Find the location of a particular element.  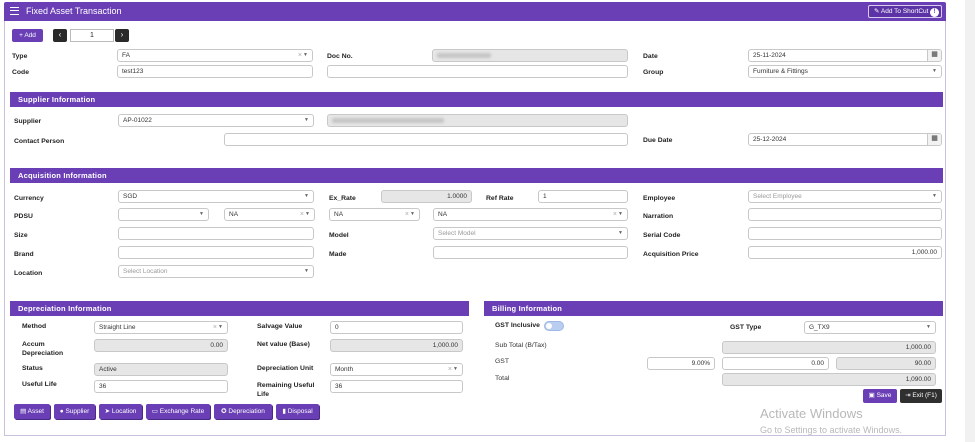

asset-button: ▤ Asset is located at coordinates (32, 411).